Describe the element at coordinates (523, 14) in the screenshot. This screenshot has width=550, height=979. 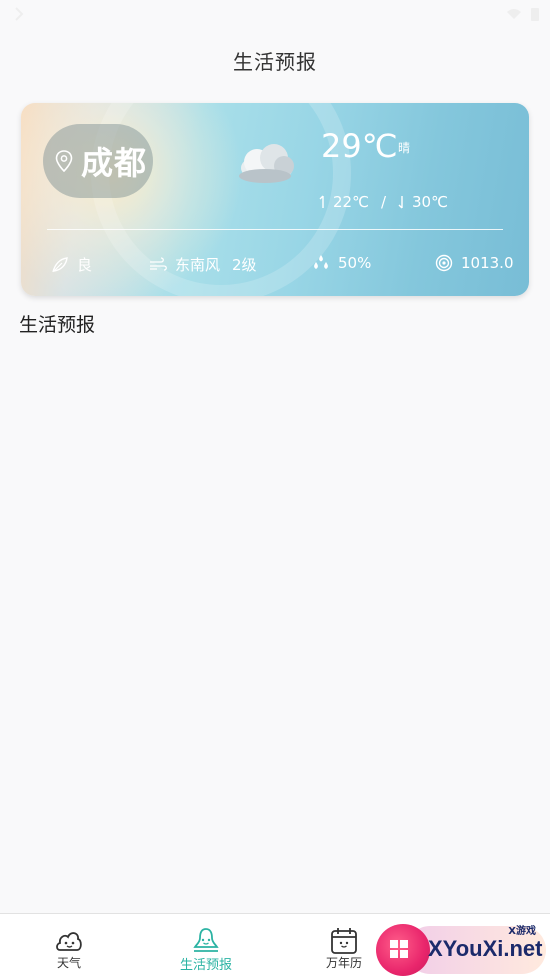
I see `status-icons` at that location.